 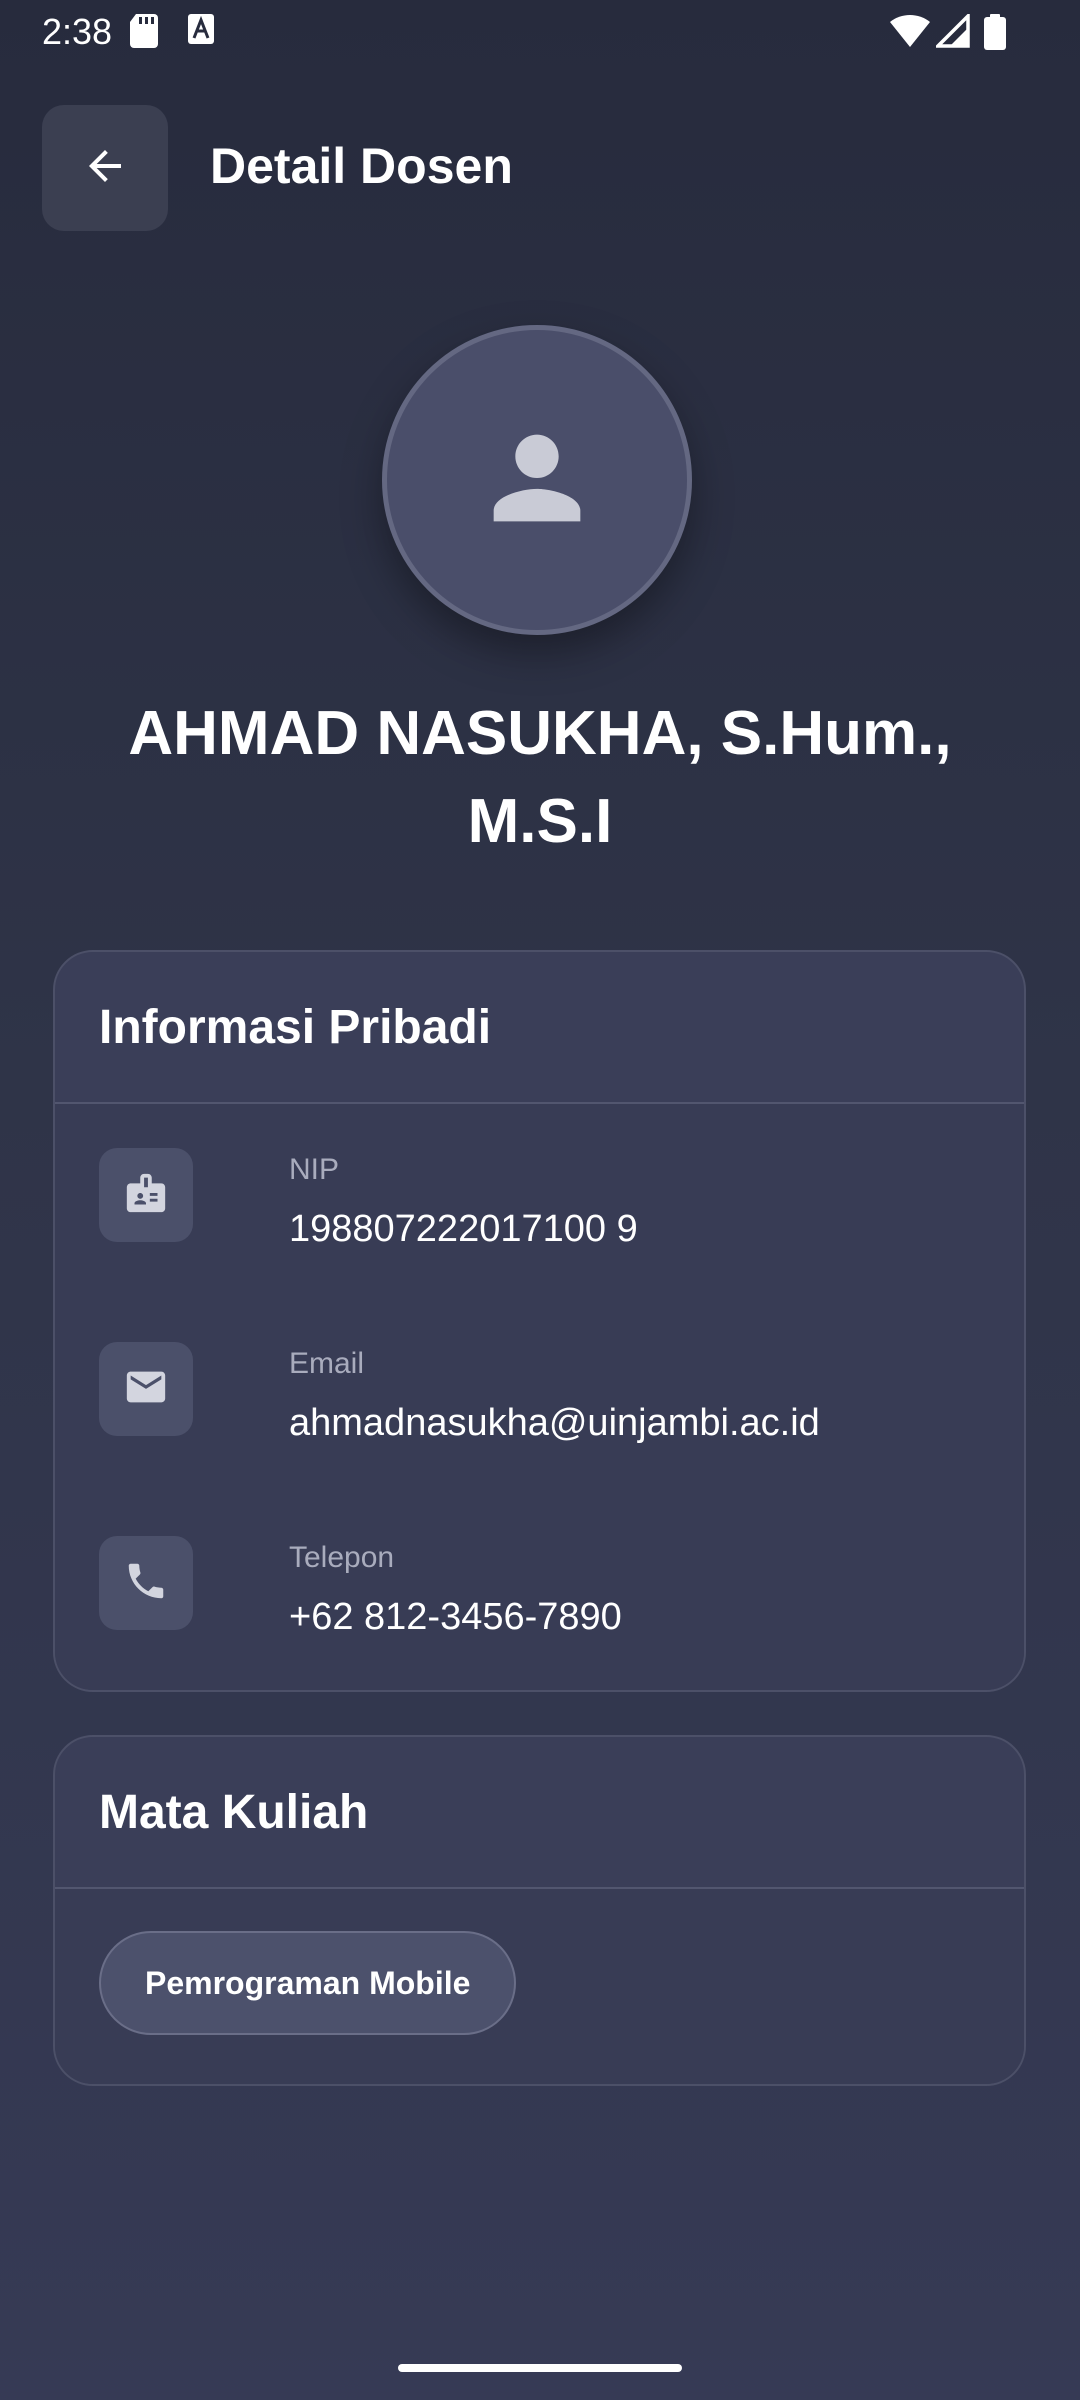 What do you see at coordinates (463, 1229) in the screenshot?
I see `nip-value: 198807222017100 9` at bounding box center [463, 1229].